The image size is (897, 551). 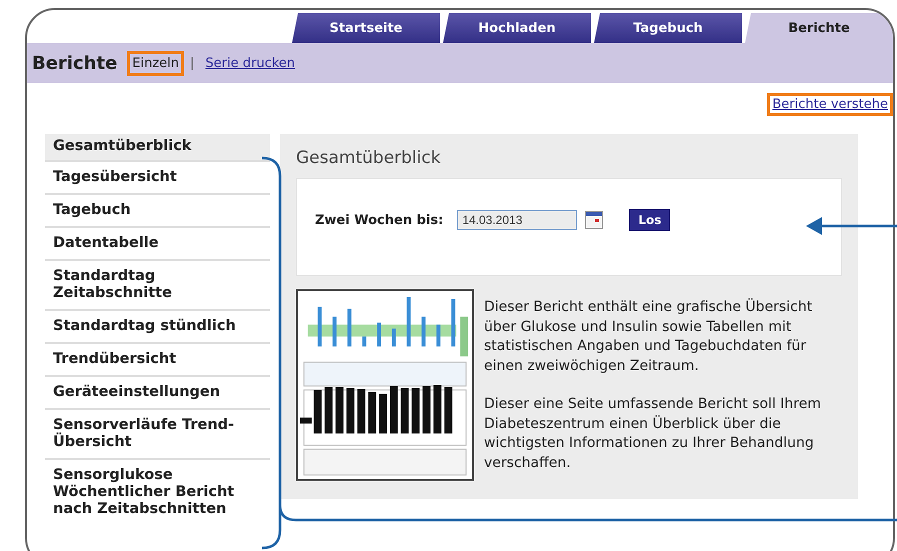 What do you see at coordinates (366, 28) in the screenshot?
I see `nav-tab: Startseite` at bounding box center [366, 28].